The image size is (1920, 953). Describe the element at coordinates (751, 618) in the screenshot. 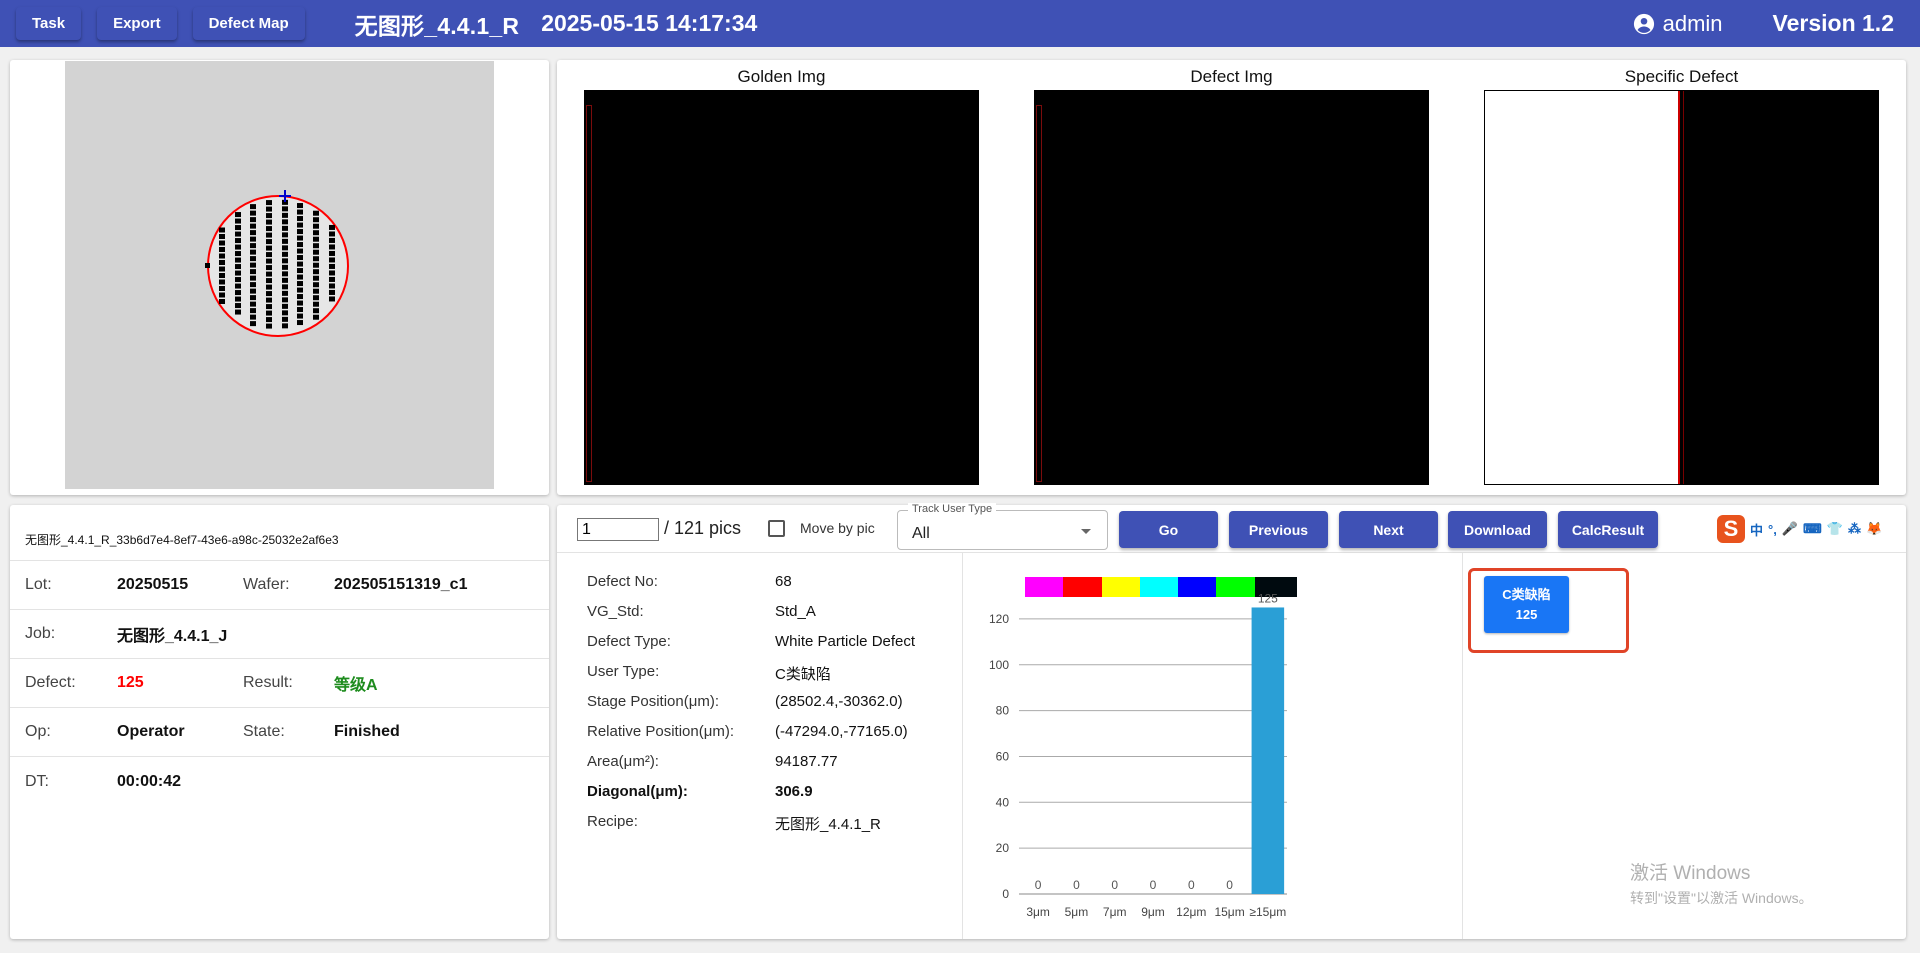

I see `defect-info-row: VG_Std: Std_A` at that location.